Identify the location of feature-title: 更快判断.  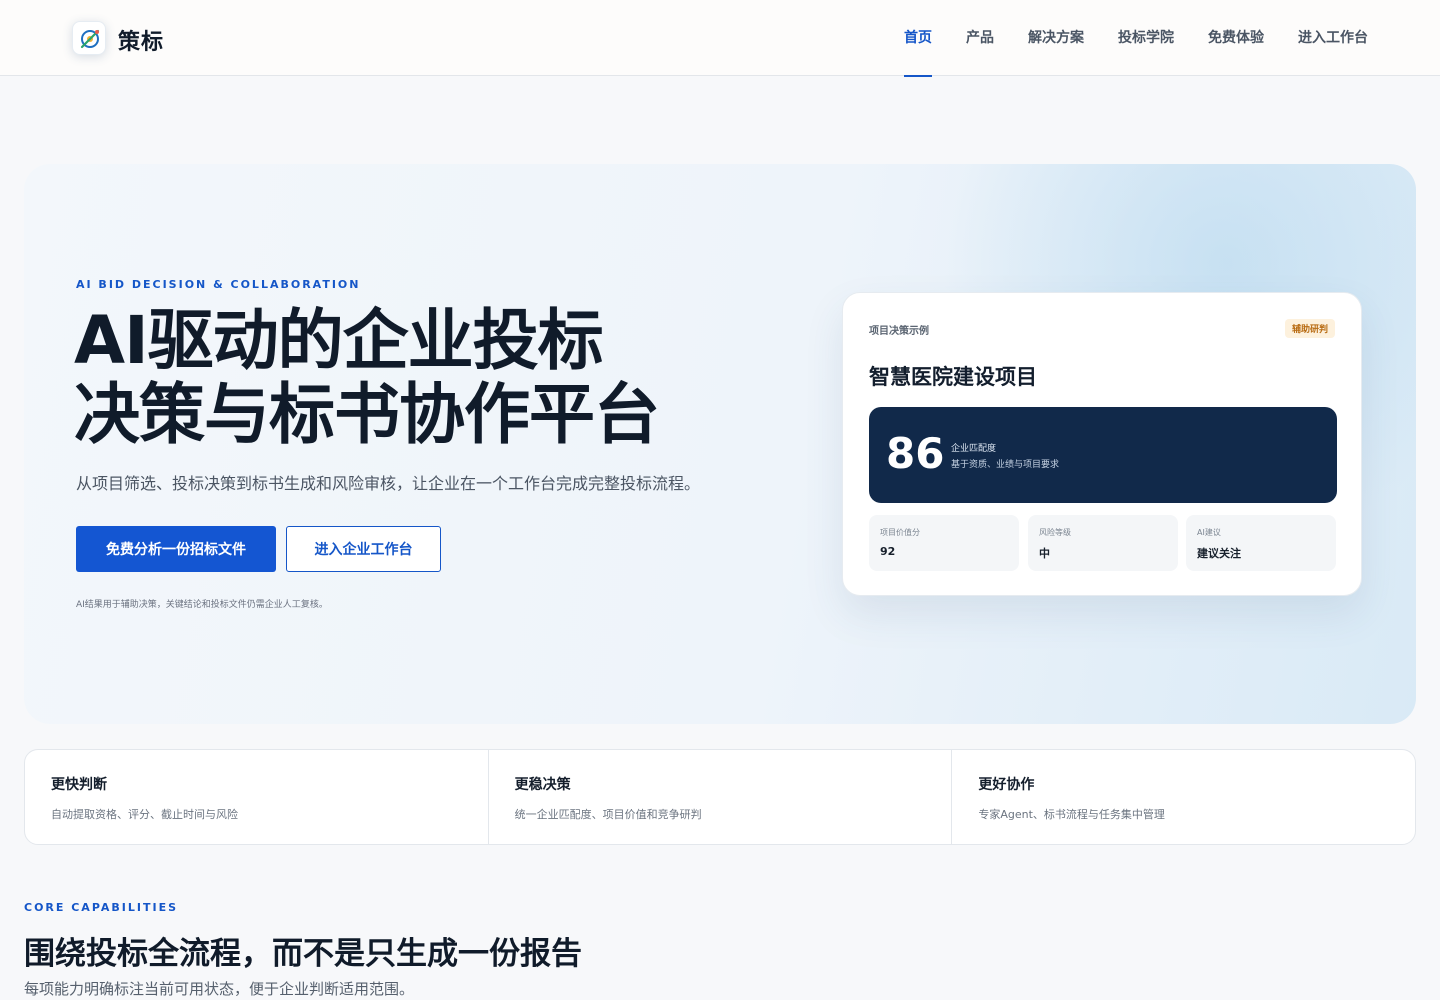
(79, 785).